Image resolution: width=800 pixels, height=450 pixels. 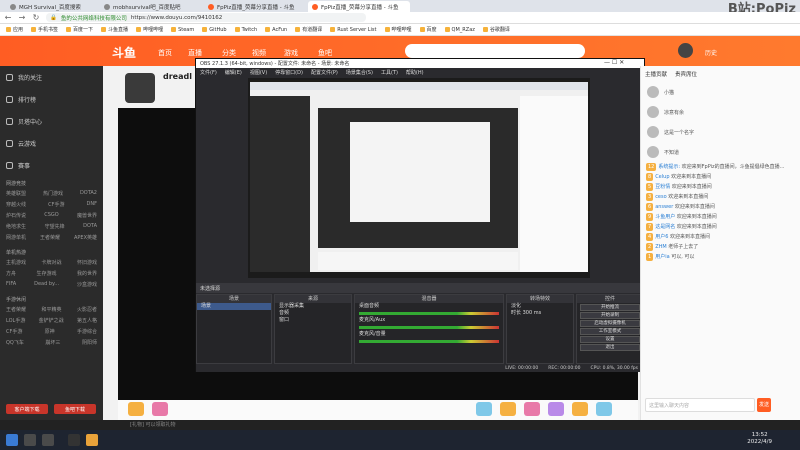 I want to click on chat-username: 豆粉情, so click(x=662, y=187).